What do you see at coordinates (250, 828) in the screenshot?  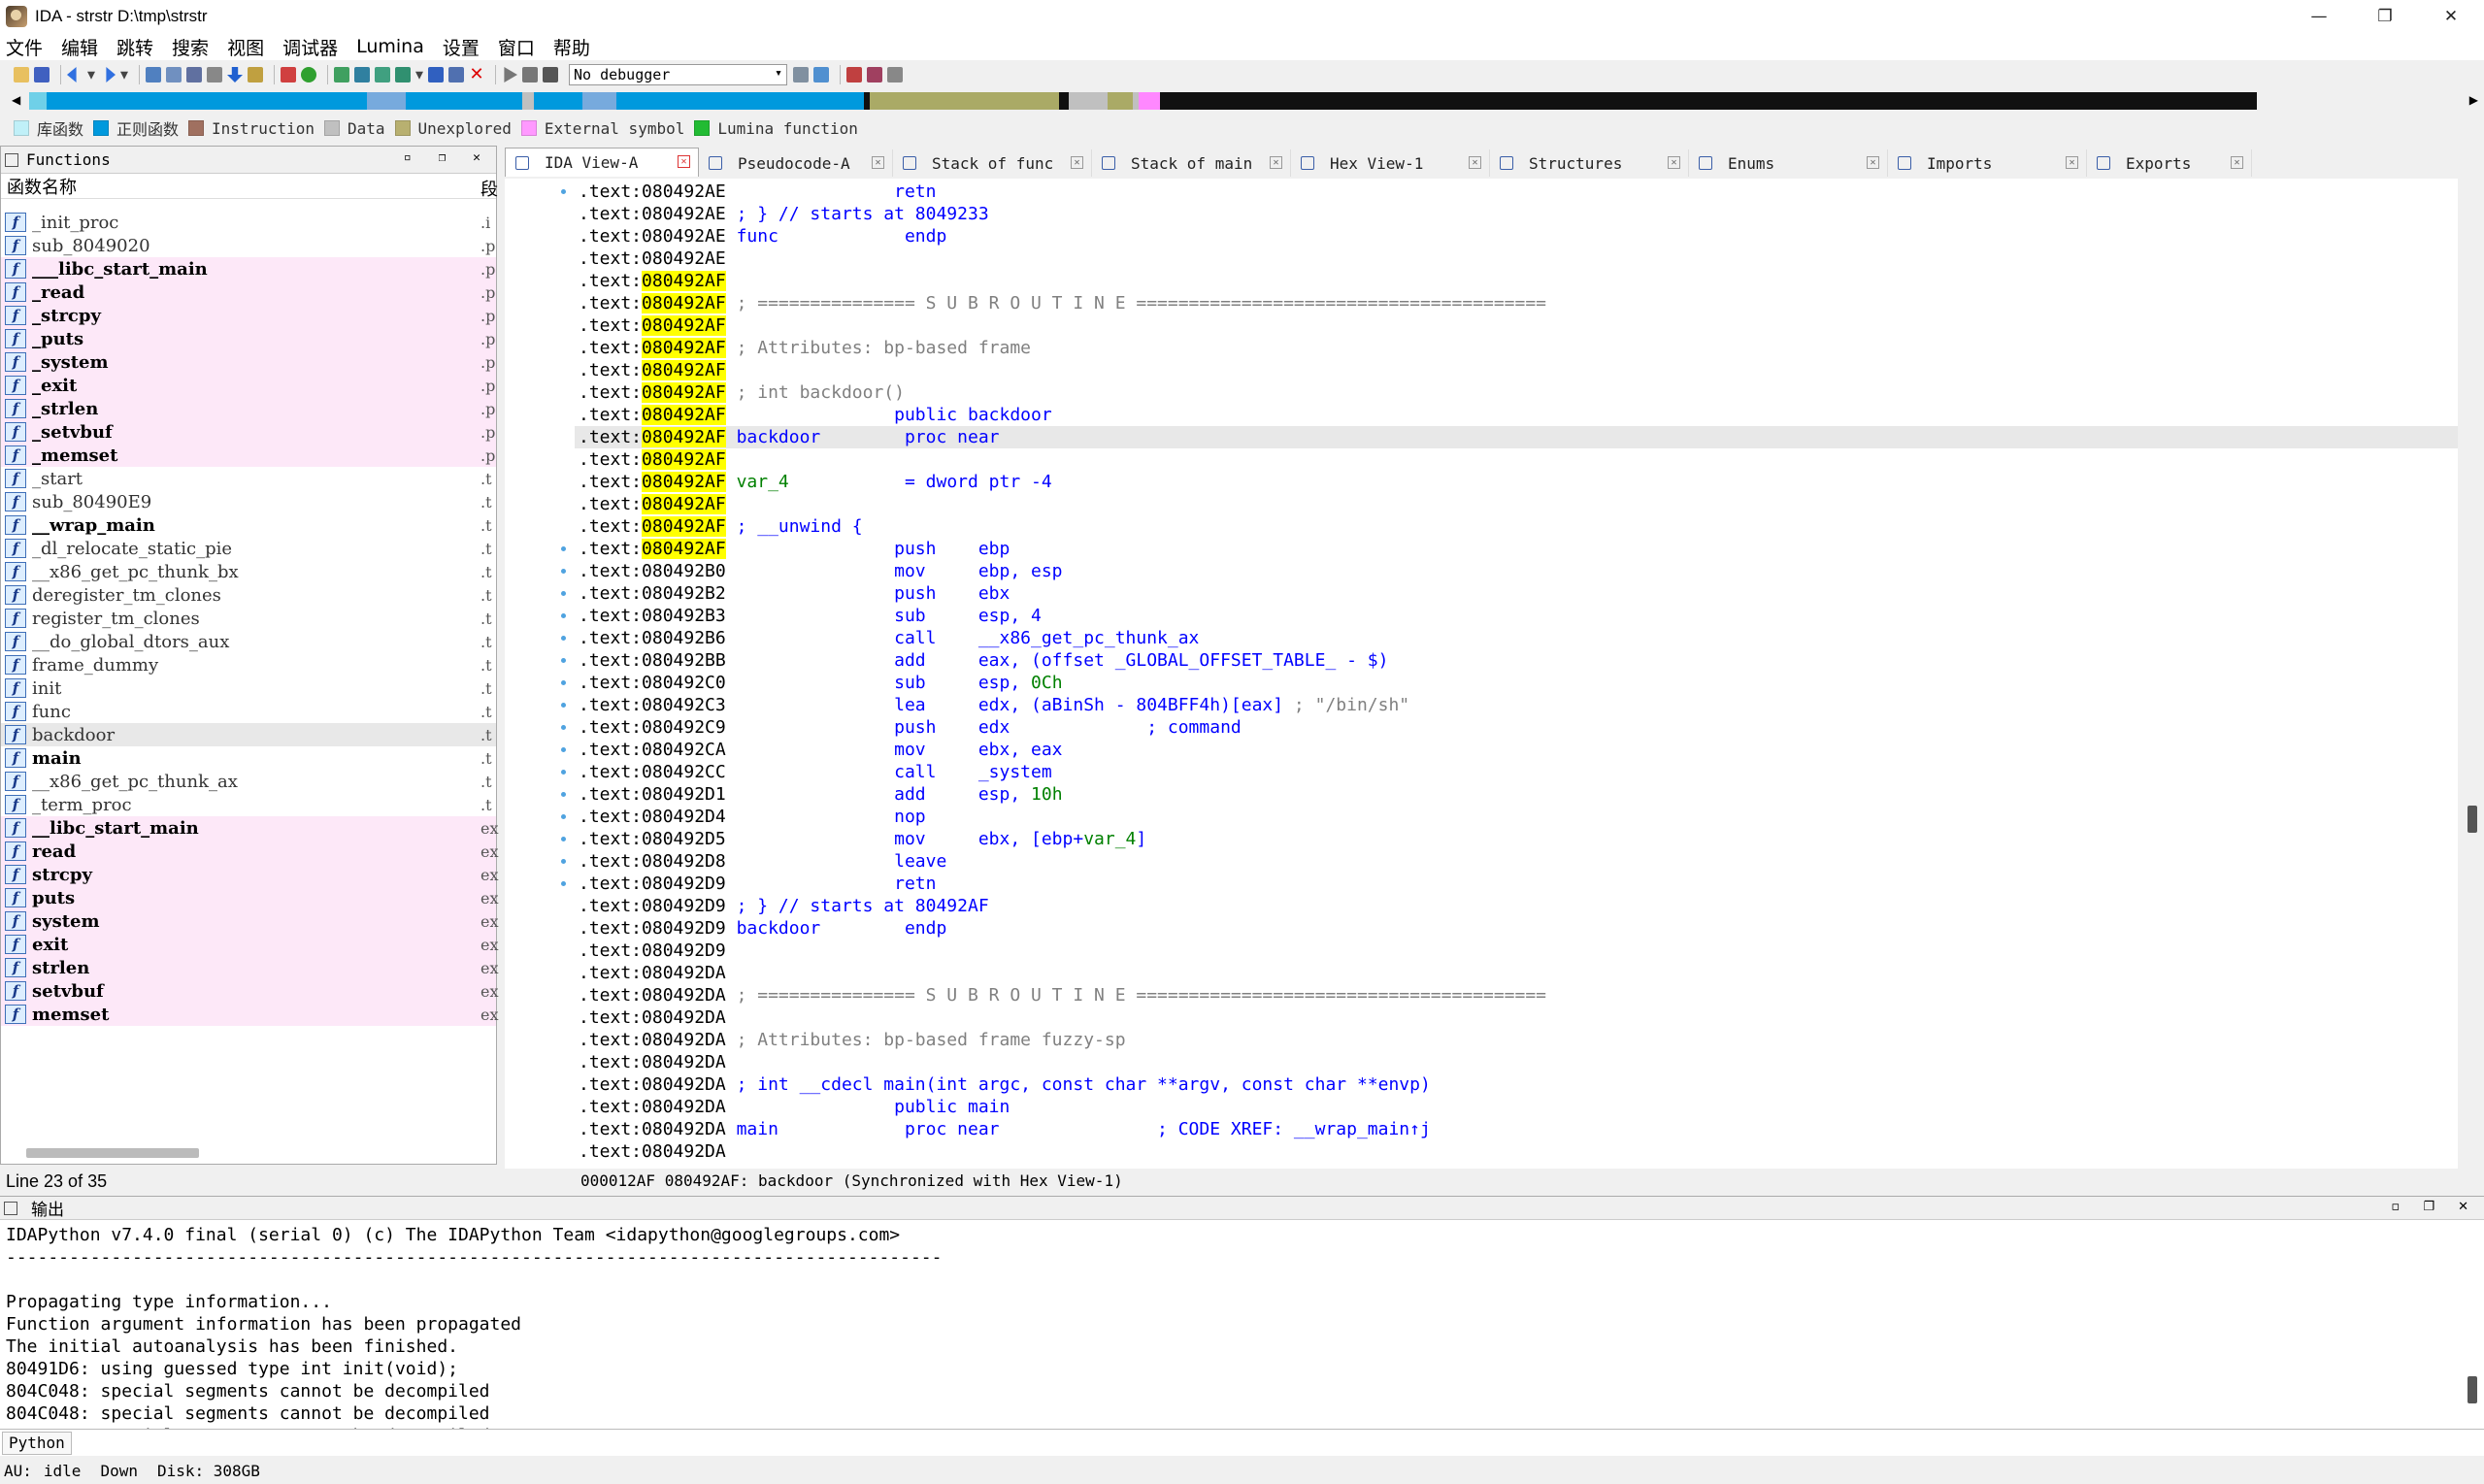 I see `function-row: f __libc_start_main ex` at bounding box center [250, 828].